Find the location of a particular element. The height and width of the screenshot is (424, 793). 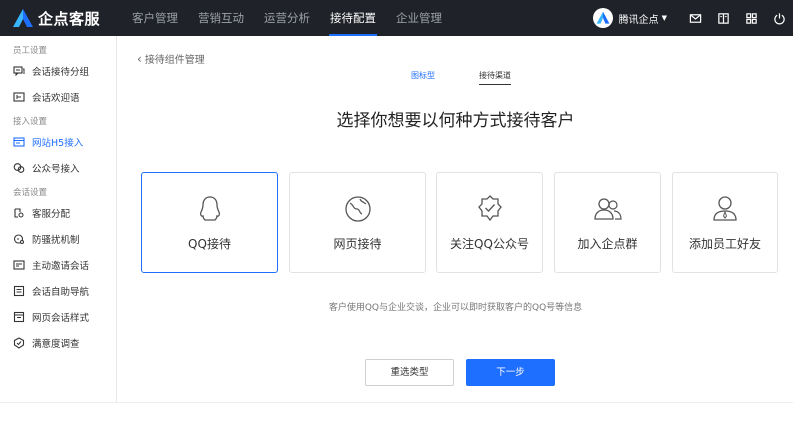

sidebar-item-self-navigation: 会话自助导航 is located at coordinates (58, 291).